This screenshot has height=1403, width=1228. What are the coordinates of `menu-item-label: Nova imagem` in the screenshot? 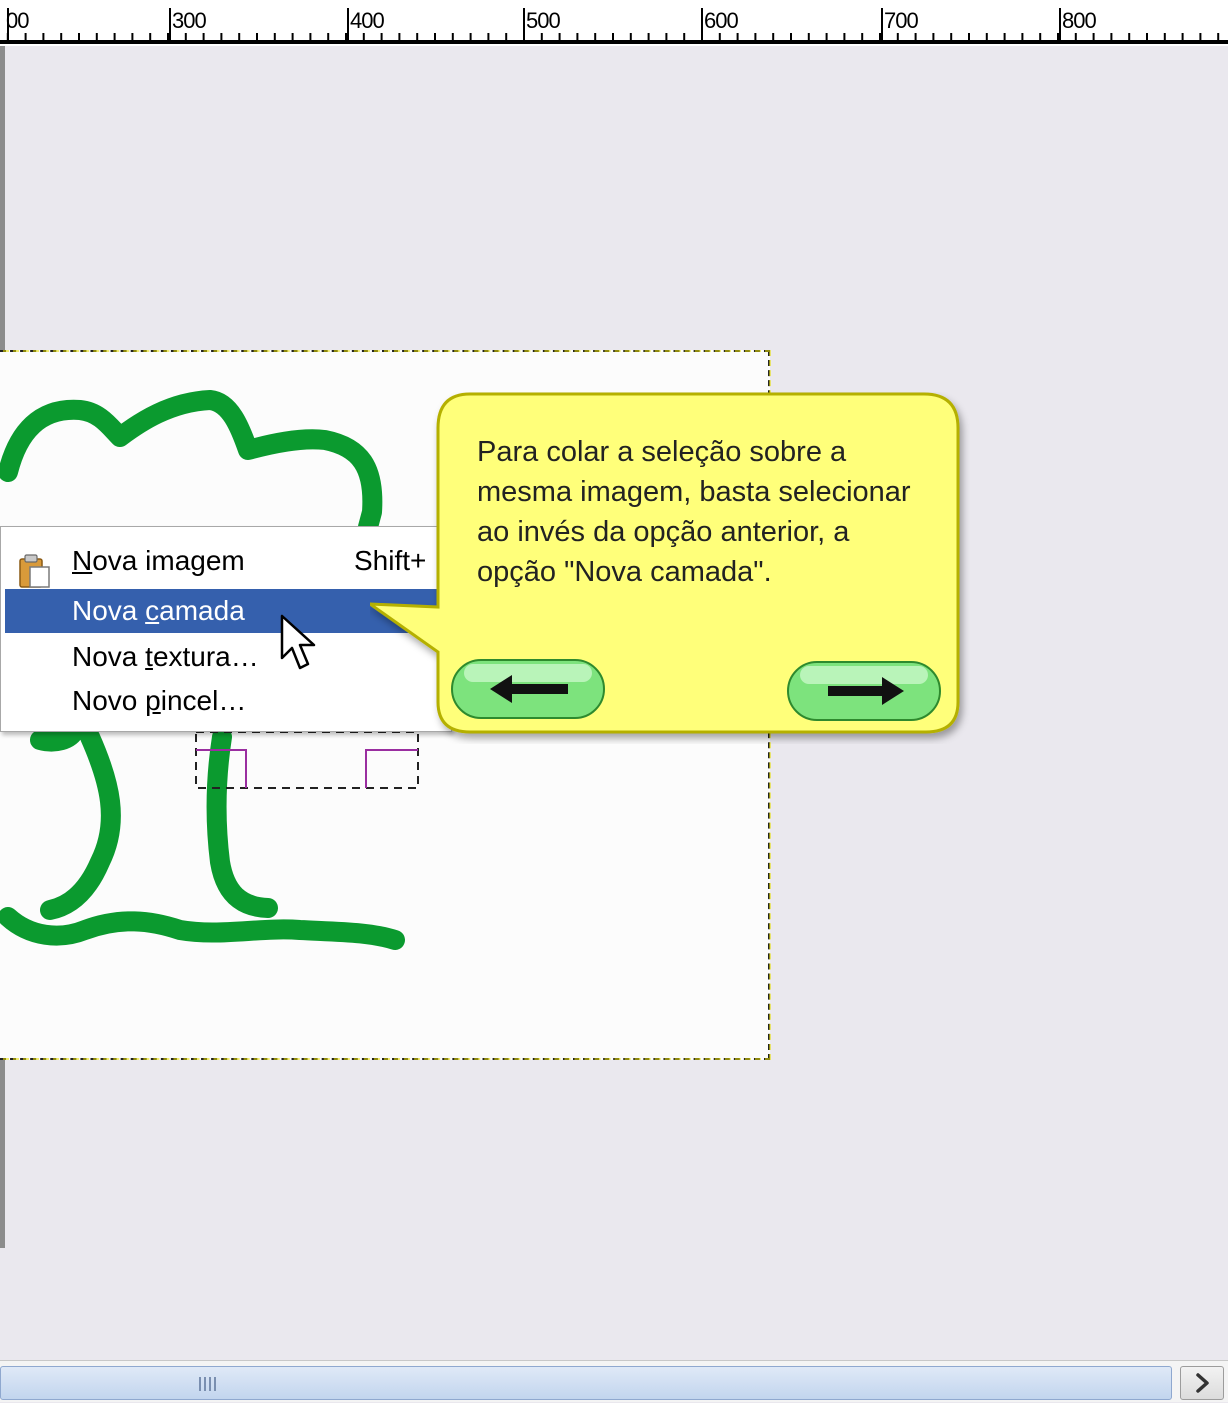 It's located at (158, 560).